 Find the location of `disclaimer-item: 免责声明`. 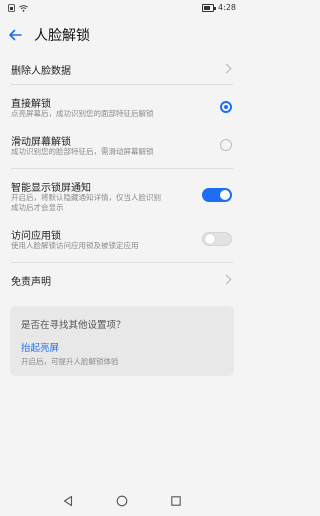

disclaimer-item: 免责声明 is located at coordinates (122, 280).